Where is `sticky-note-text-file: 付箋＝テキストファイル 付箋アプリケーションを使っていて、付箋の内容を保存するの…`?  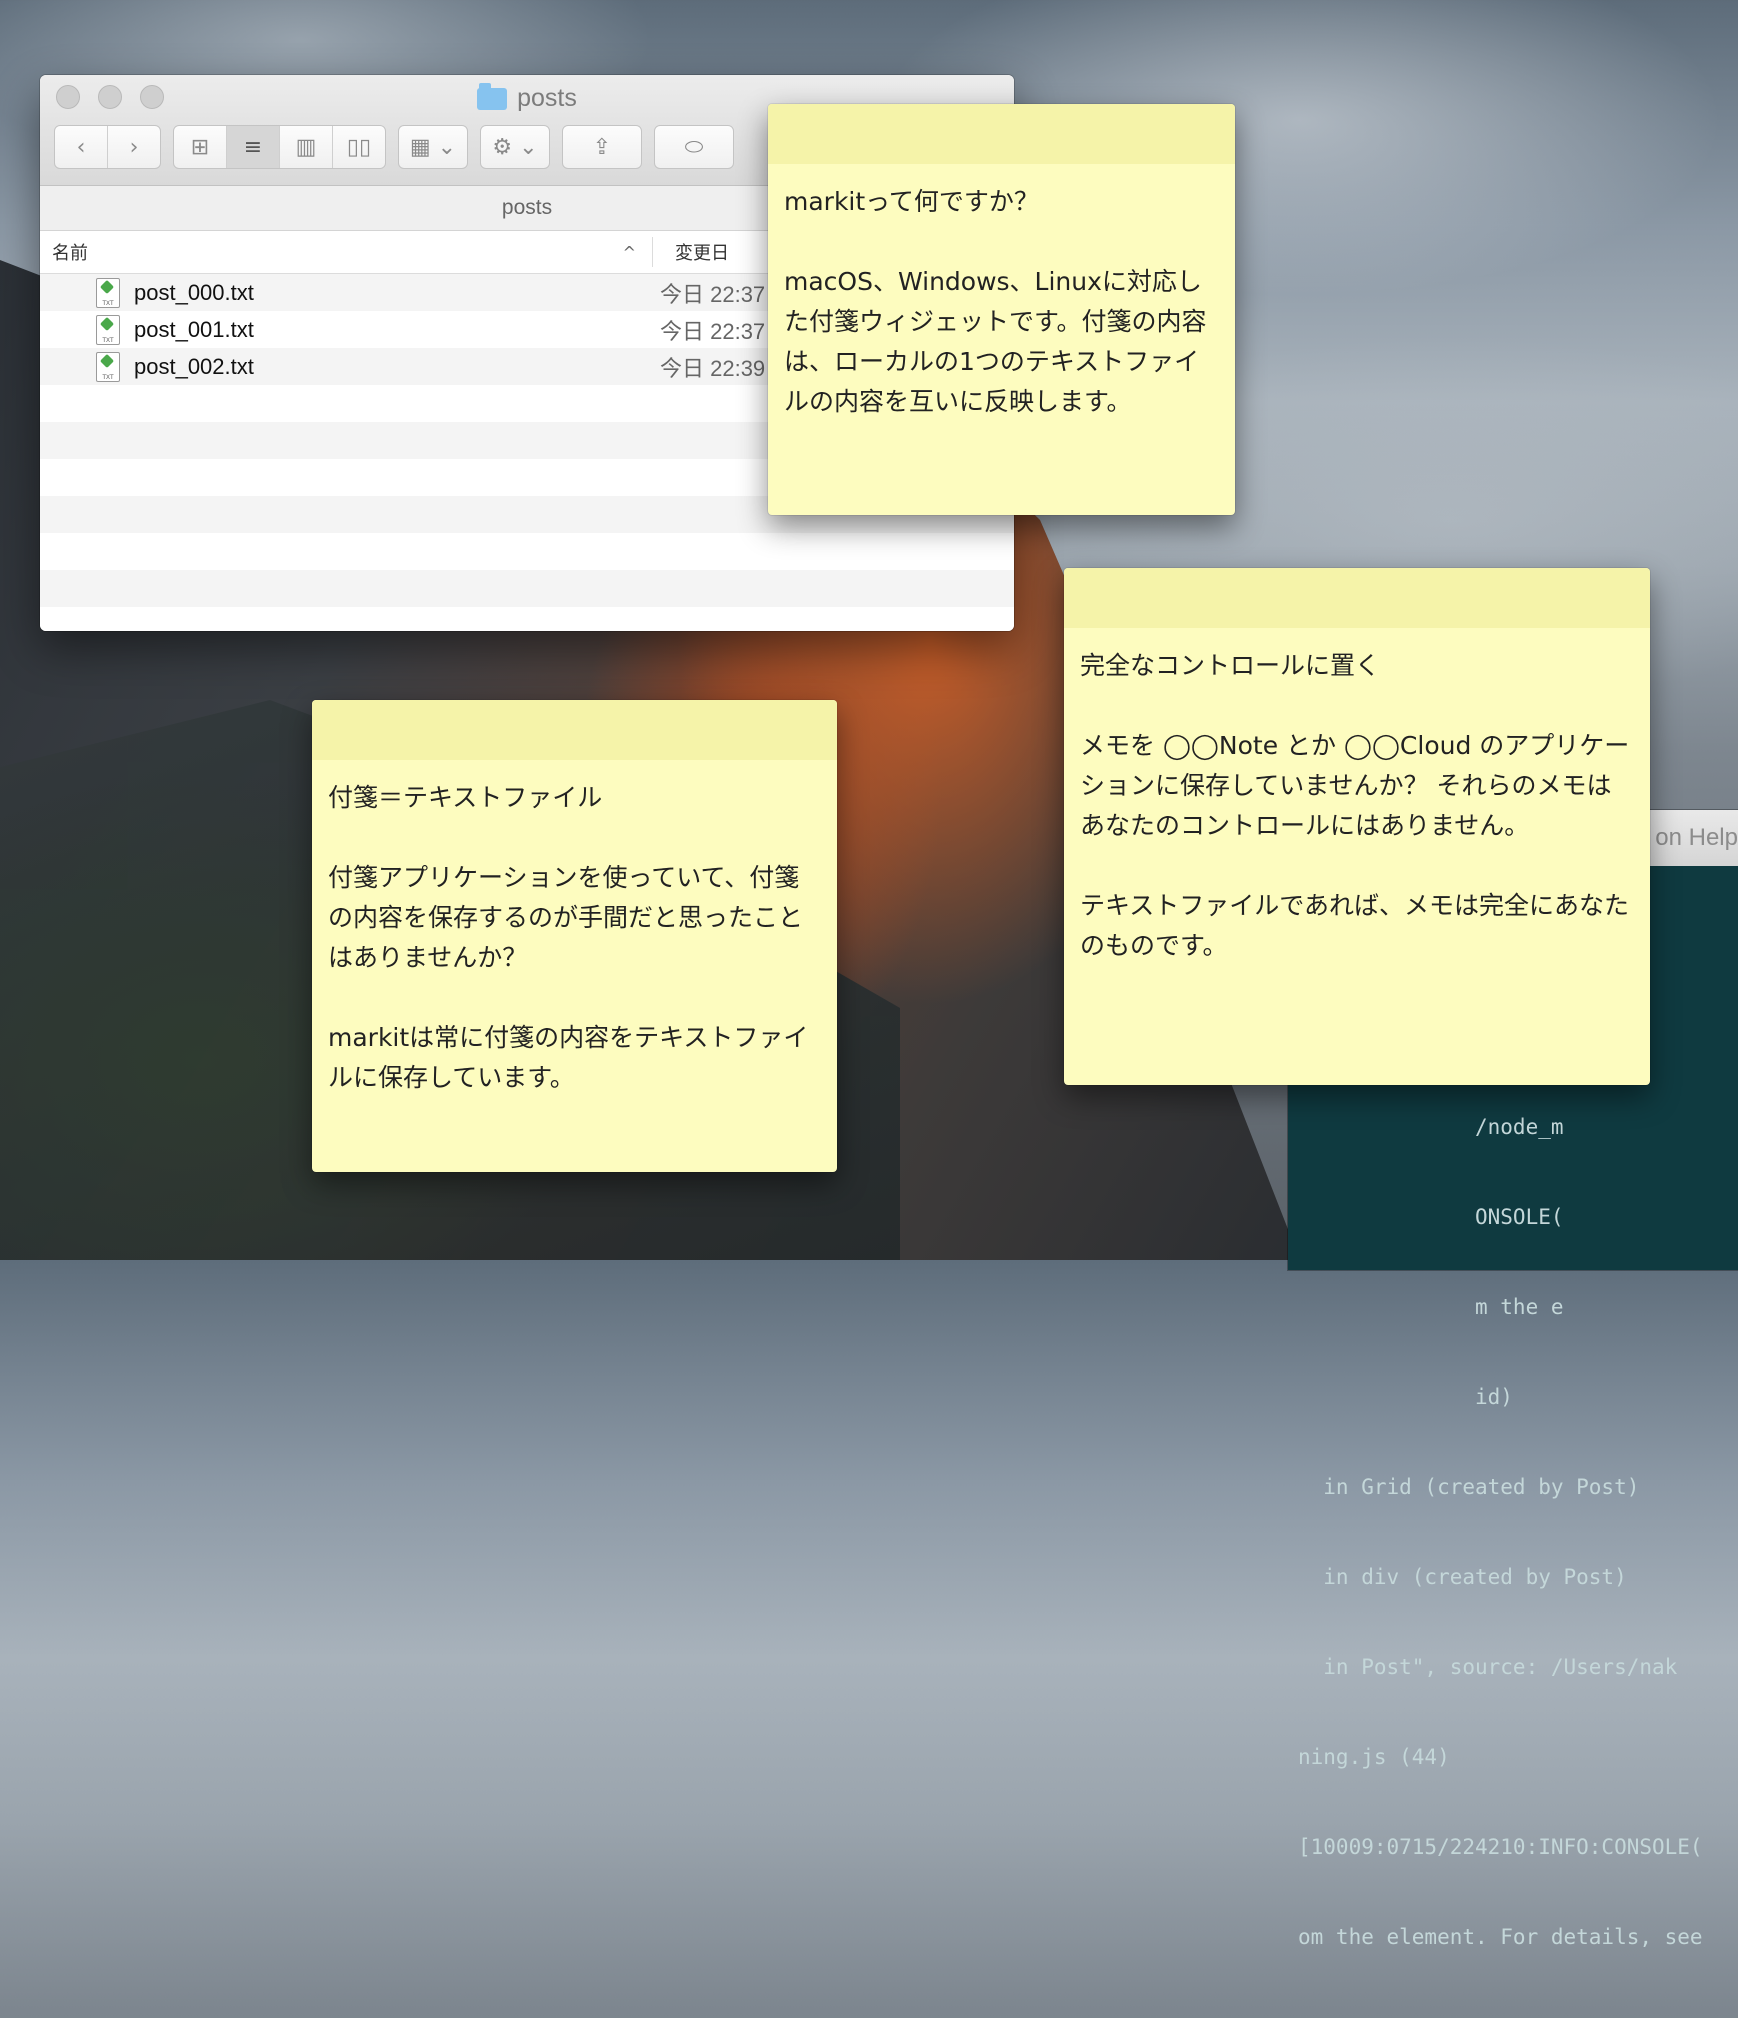
sticky-note-text-file: 付箋＝テキストファイル 付箋アプリケーションを使っていて、付箋の内容を保存するの… is located at coordinates (574, 936).